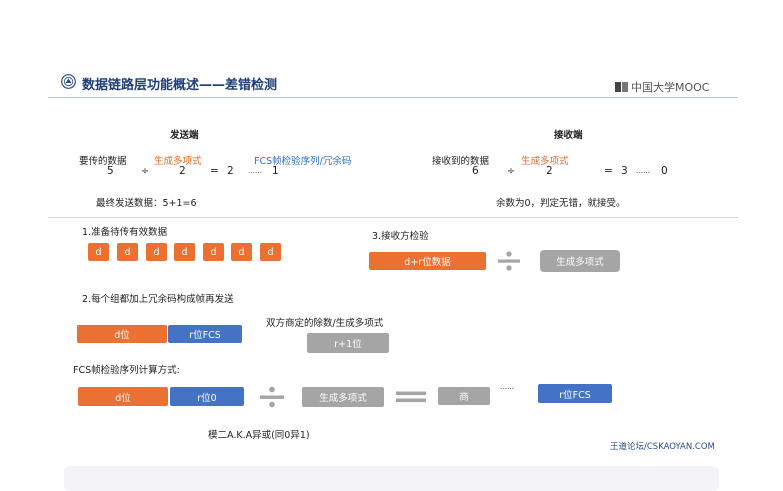 The height and width of the screenshot is (491, 783). What do you see at coordinates (400, 236) in the screenshot?
I see `step3-label: 3.接收方检验` at bounding box center [400, 236].